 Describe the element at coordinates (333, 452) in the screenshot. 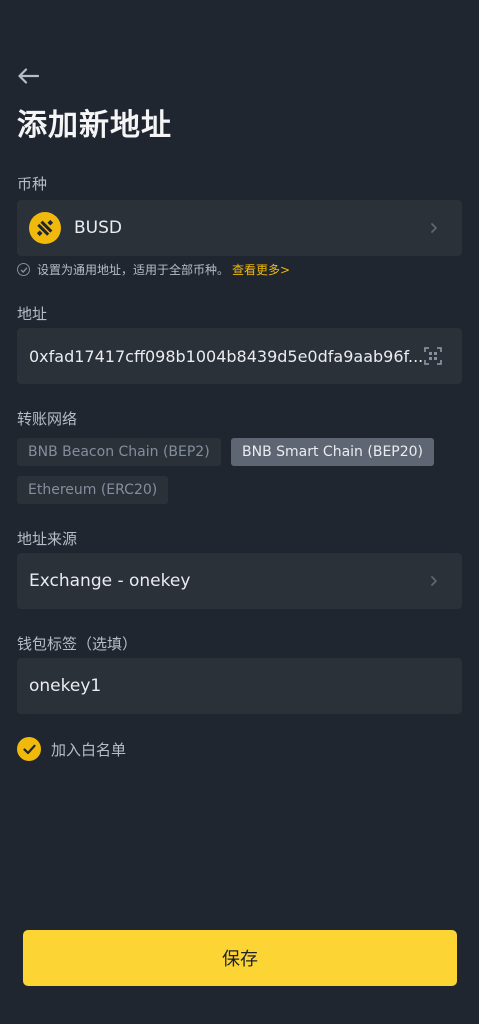

I see `network-option-bep20: BNB Smart Chain (BEP20)` at that location.